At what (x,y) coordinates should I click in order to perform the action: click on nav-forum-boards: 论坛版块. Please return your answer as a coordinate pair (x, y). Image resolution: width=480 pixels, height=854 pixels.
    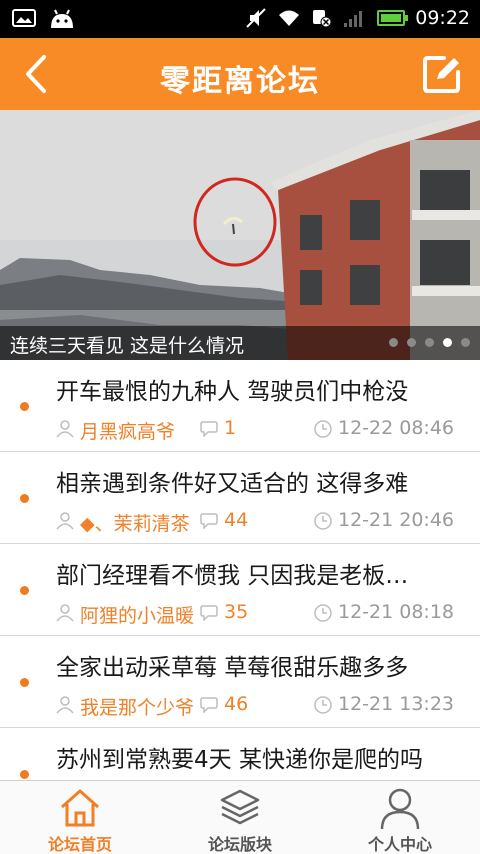
    Looking at the image, I should click on (240, 817).